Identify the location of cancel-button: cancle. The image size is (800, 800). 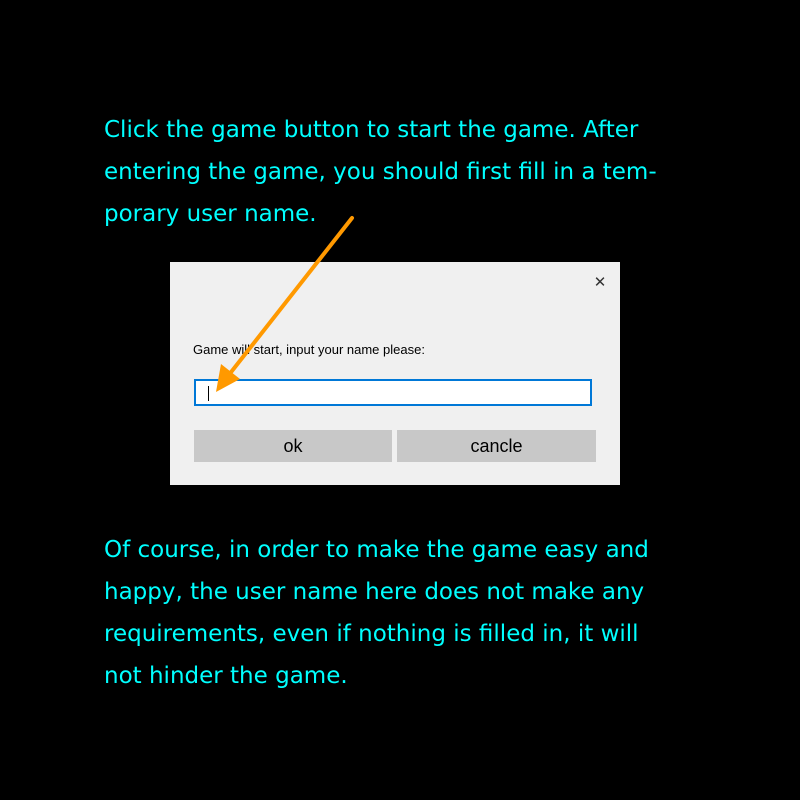
(496, 446).